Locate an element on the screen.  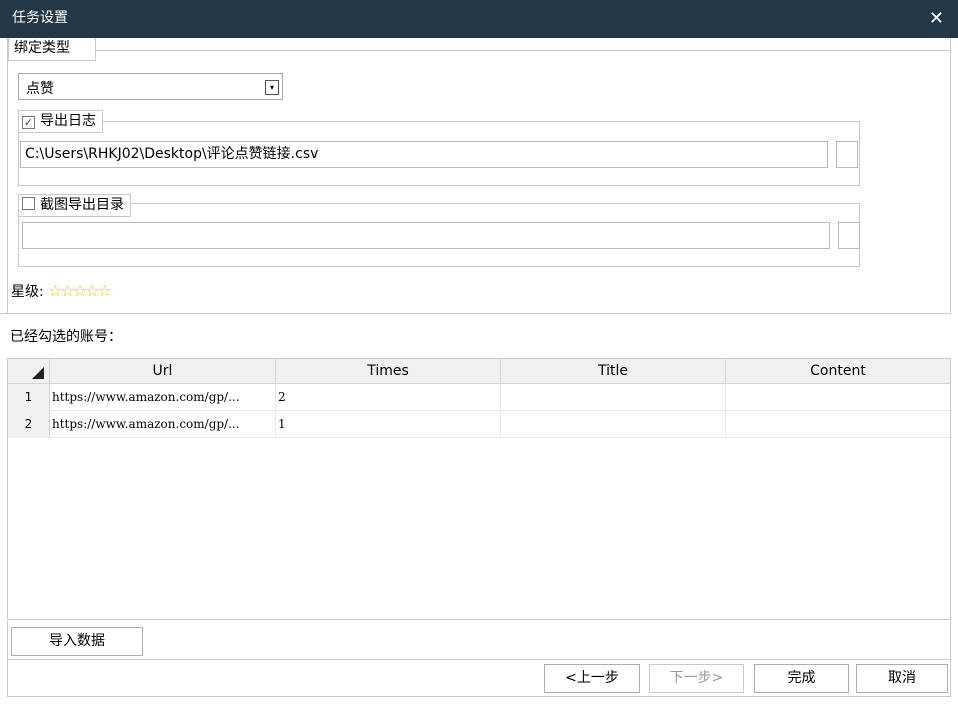
export-log-label: 导出日志 is located at coordinates (68, 121).